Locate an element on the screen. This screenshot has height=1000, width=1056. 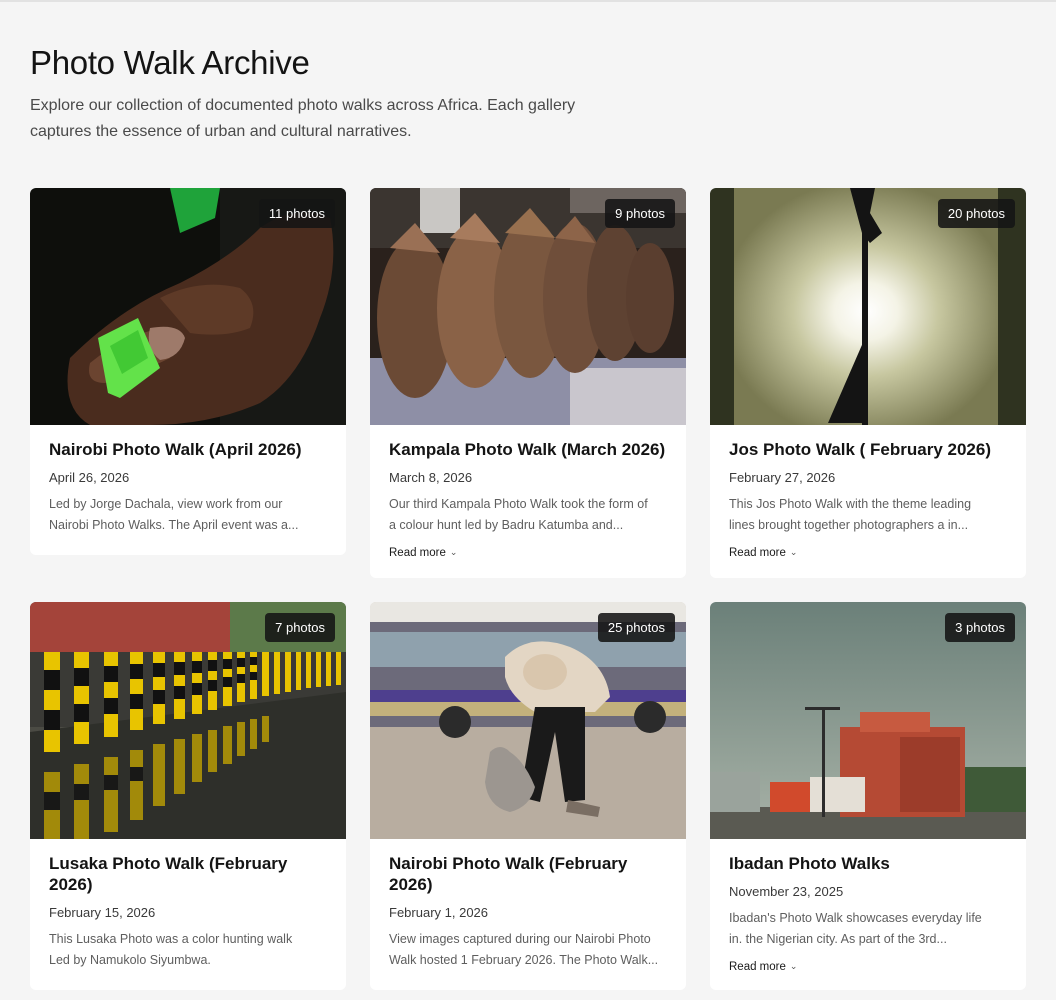
card-date: February 15, 2026 is located at coordinates (102, 912).